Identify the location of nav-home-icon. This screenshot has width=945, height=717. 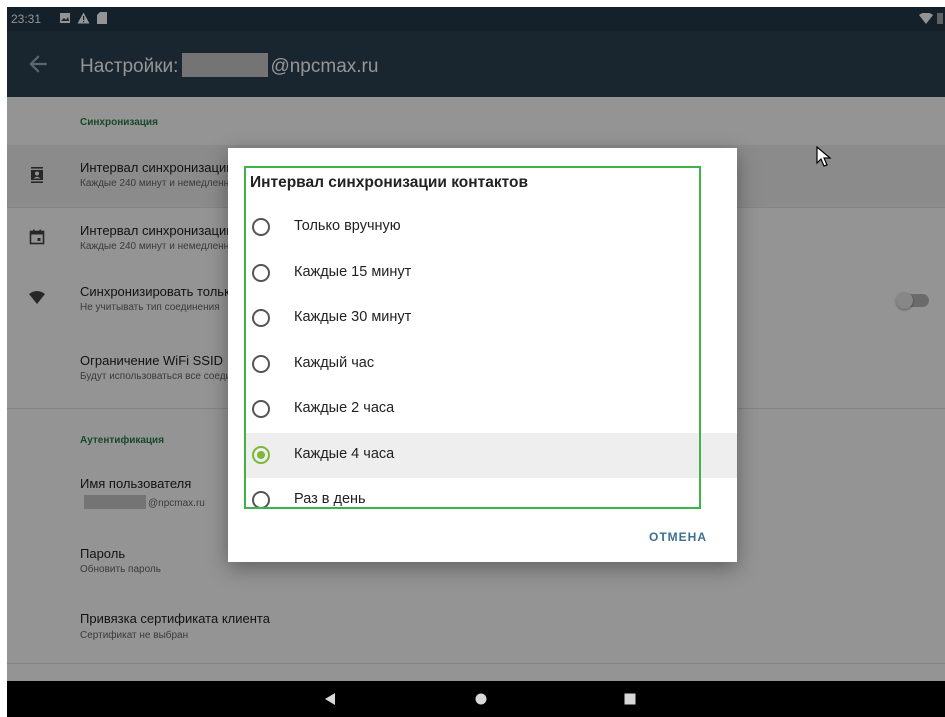
(481, 699).